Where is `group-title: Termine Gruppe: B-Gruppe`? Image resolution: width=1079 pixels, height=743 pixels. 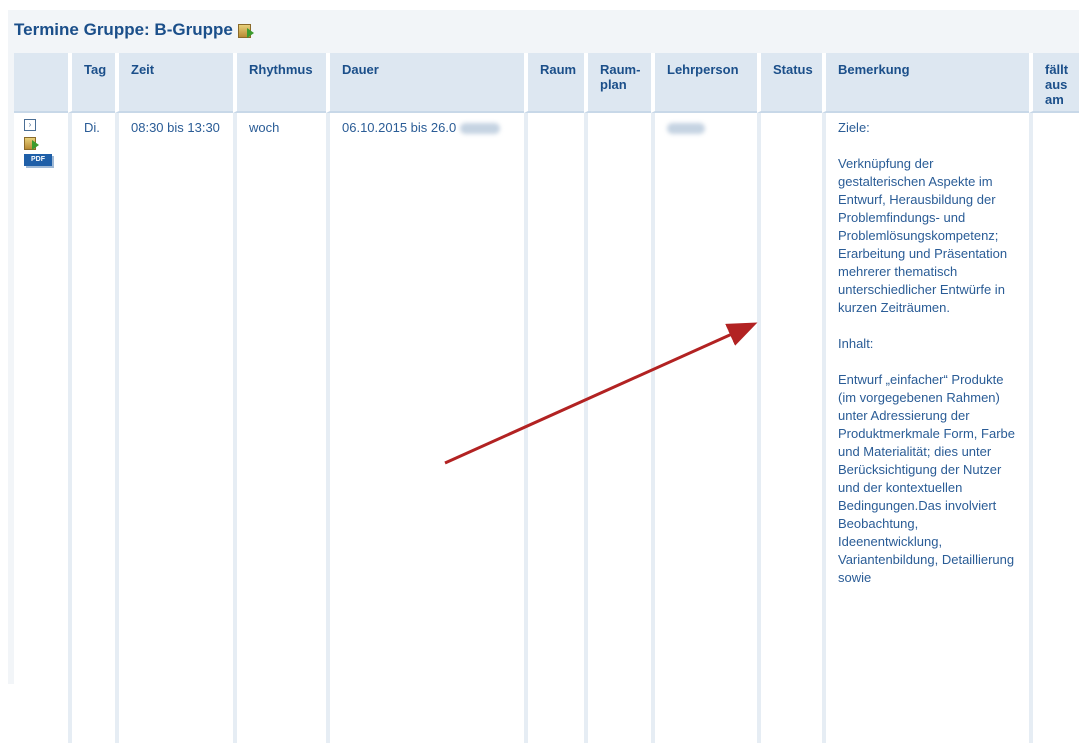 group-title: Termine Gruppe: B-Gruppe is located at coordinates (134, 30).